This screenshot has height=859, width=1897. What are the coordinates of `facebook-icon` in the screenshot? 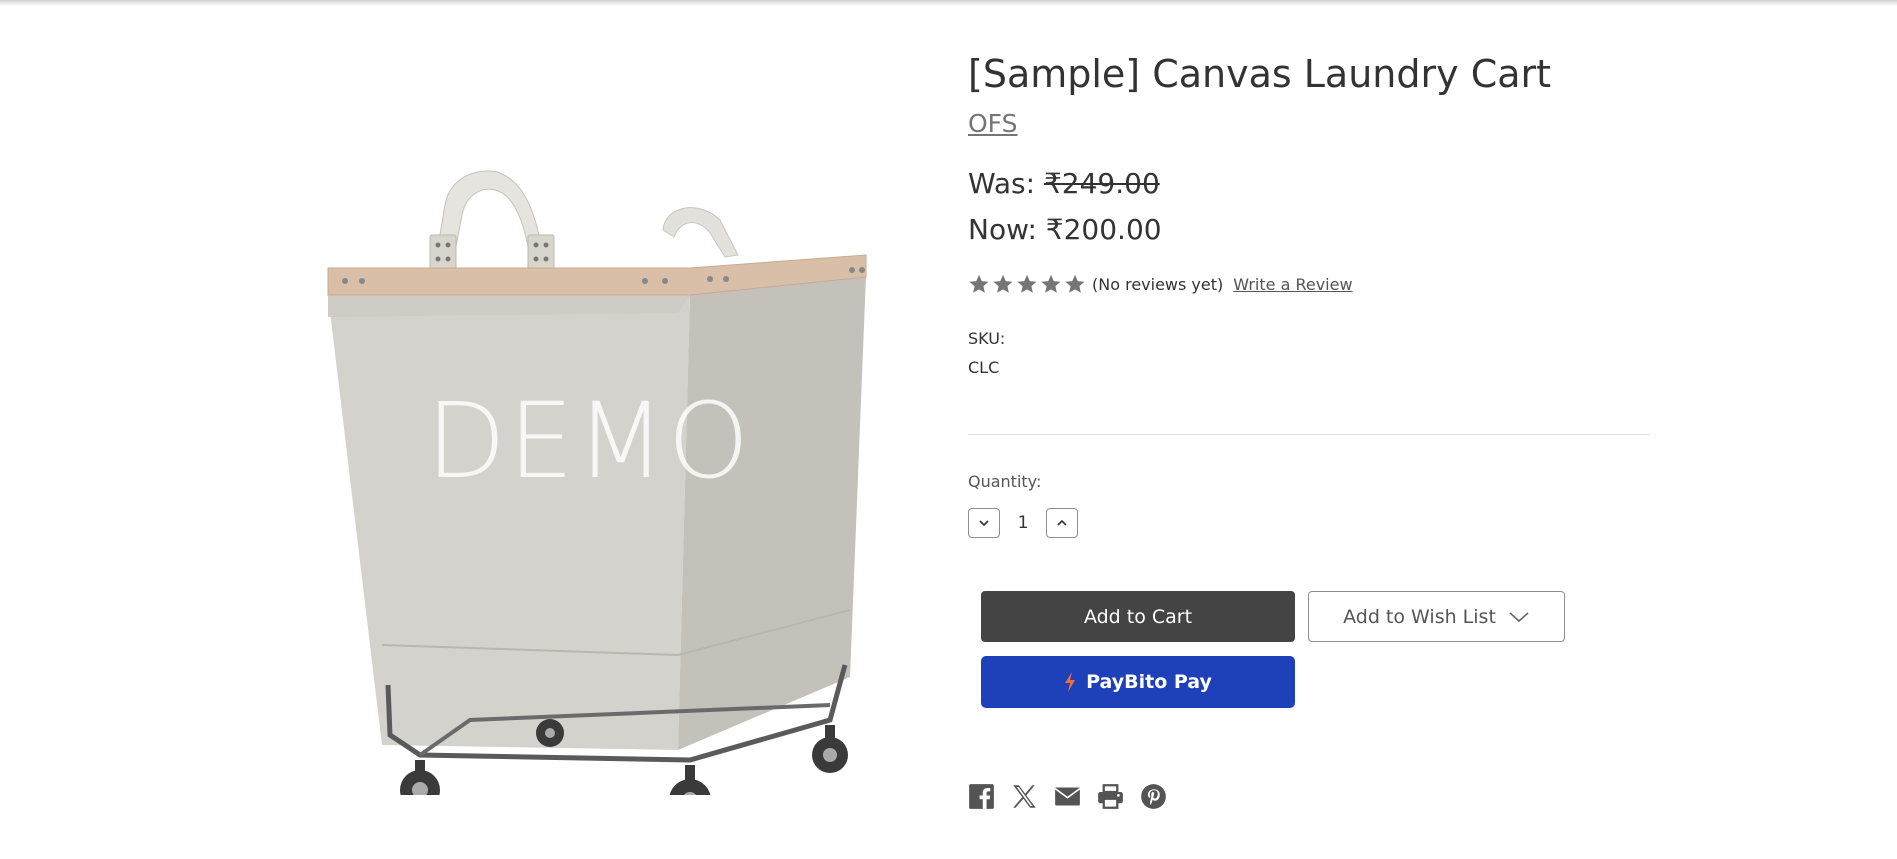 It's located at (981, 796).